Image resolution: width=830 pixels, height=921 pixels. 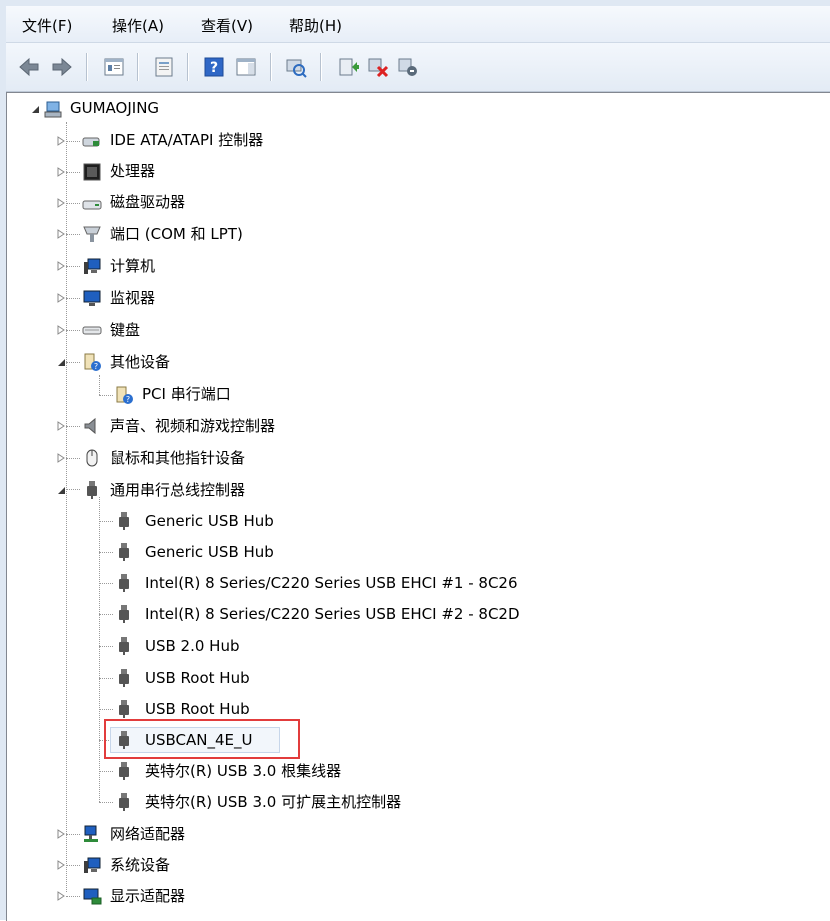 What do you see at coordinates (198, 740) in the screenshot?
I see `tree-item-usbcan-selected: USBCAN_4E_U` at bounding box center [198, 740].